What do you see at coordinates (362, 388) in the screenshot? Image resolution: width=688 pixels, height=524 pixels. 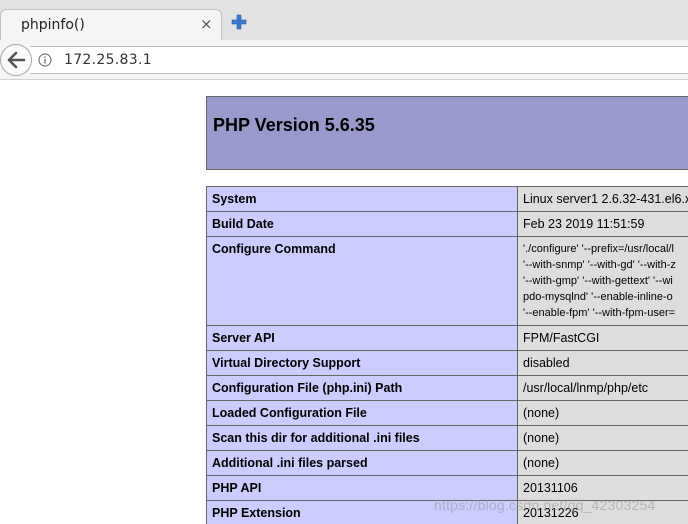 I see `row-label: Configuration File (php.ini) Path` at bounding box center [362, 388].